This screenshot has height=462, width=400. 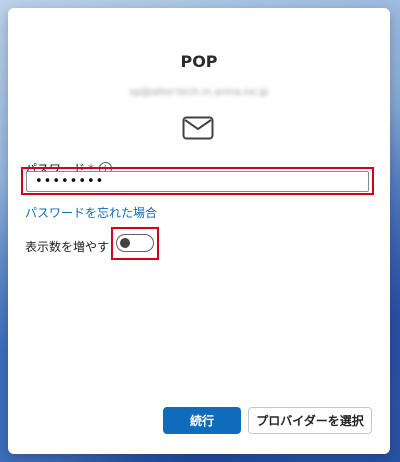 What do you see at coordinates (199, 92) in the screenshot?
I see `account-email: sp@alter-tech.in.arma.ne.jp` at bounding box center [199, 92].